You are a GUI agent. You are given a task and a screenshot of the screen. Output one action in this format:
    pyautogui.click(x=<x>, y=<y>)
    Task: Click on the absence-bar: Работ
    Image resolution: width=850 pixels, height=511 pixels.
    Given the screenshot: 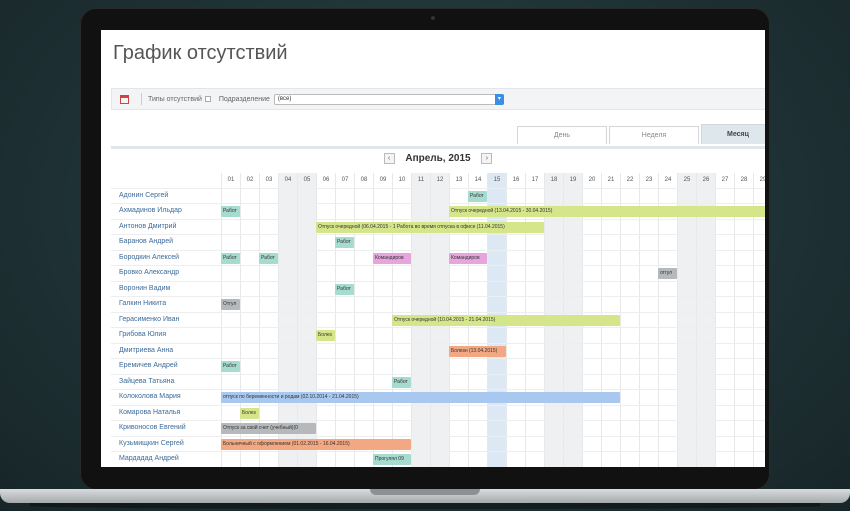 What is the action you would take?
    pyautogui.click(x=344, y=289)
    